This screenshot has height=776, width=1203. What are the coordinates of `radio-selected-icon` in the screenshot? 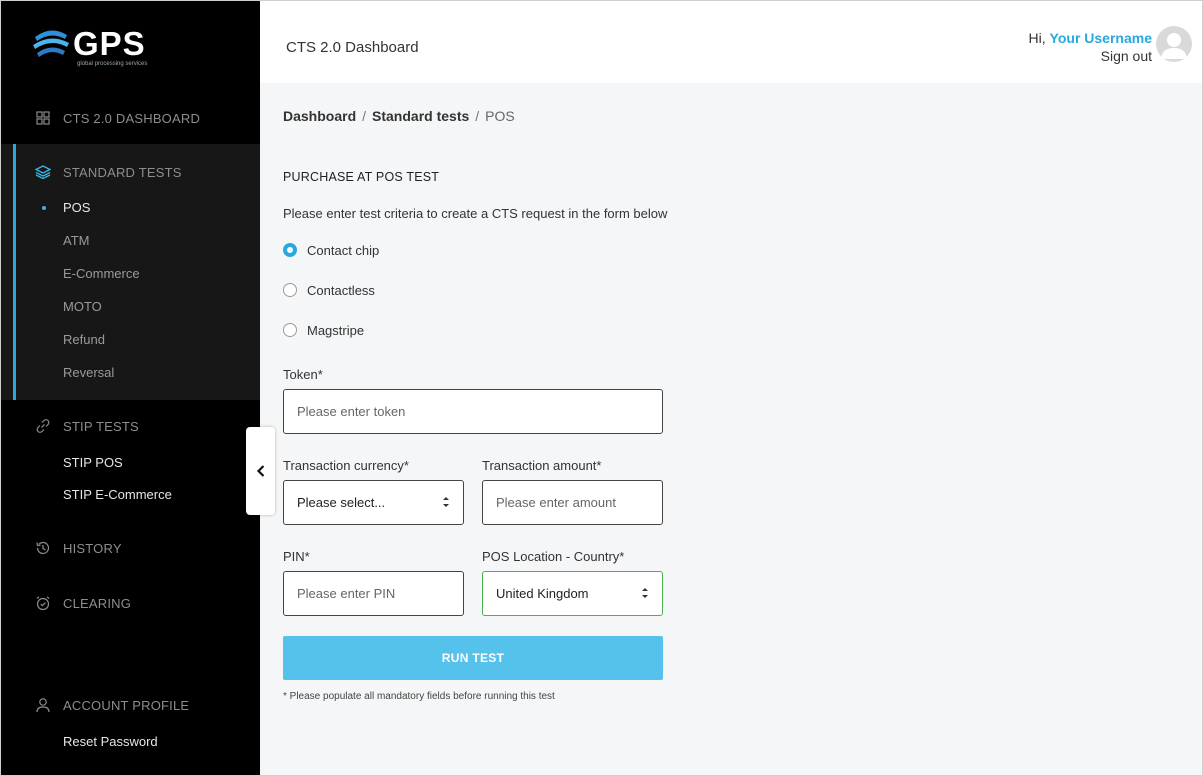 It's located at (290, 250).